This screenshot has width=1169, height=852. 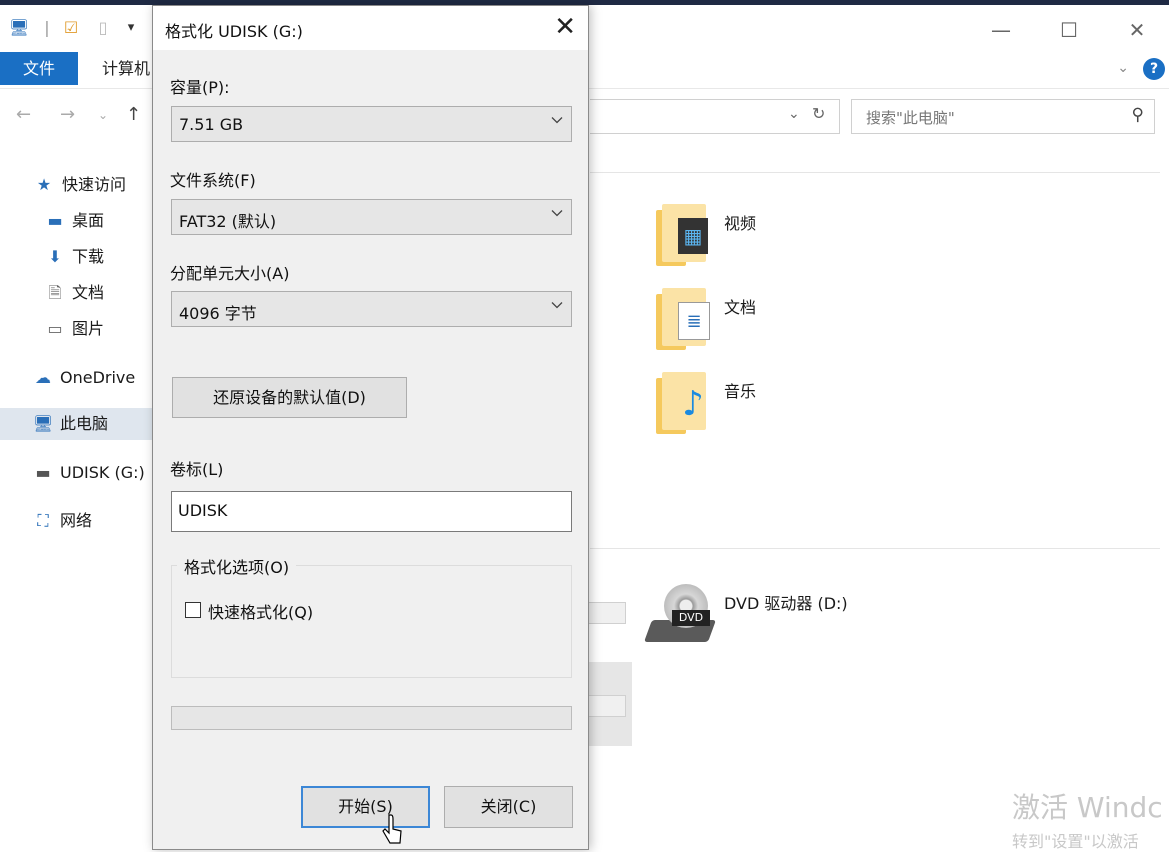 What do you see at coordinates (818, 113) in the screenshot?
I see `refresh-icon: ↻` at bounding box center [818, 113].